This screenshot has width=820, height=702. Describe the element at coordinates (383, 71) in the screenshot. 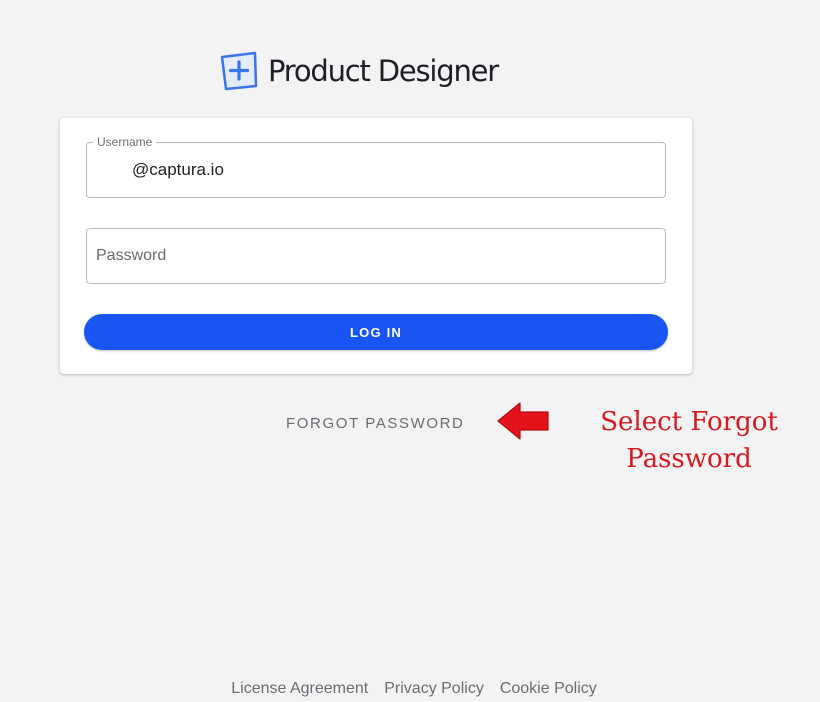

I see `brand-name: Product Designer` at that location.